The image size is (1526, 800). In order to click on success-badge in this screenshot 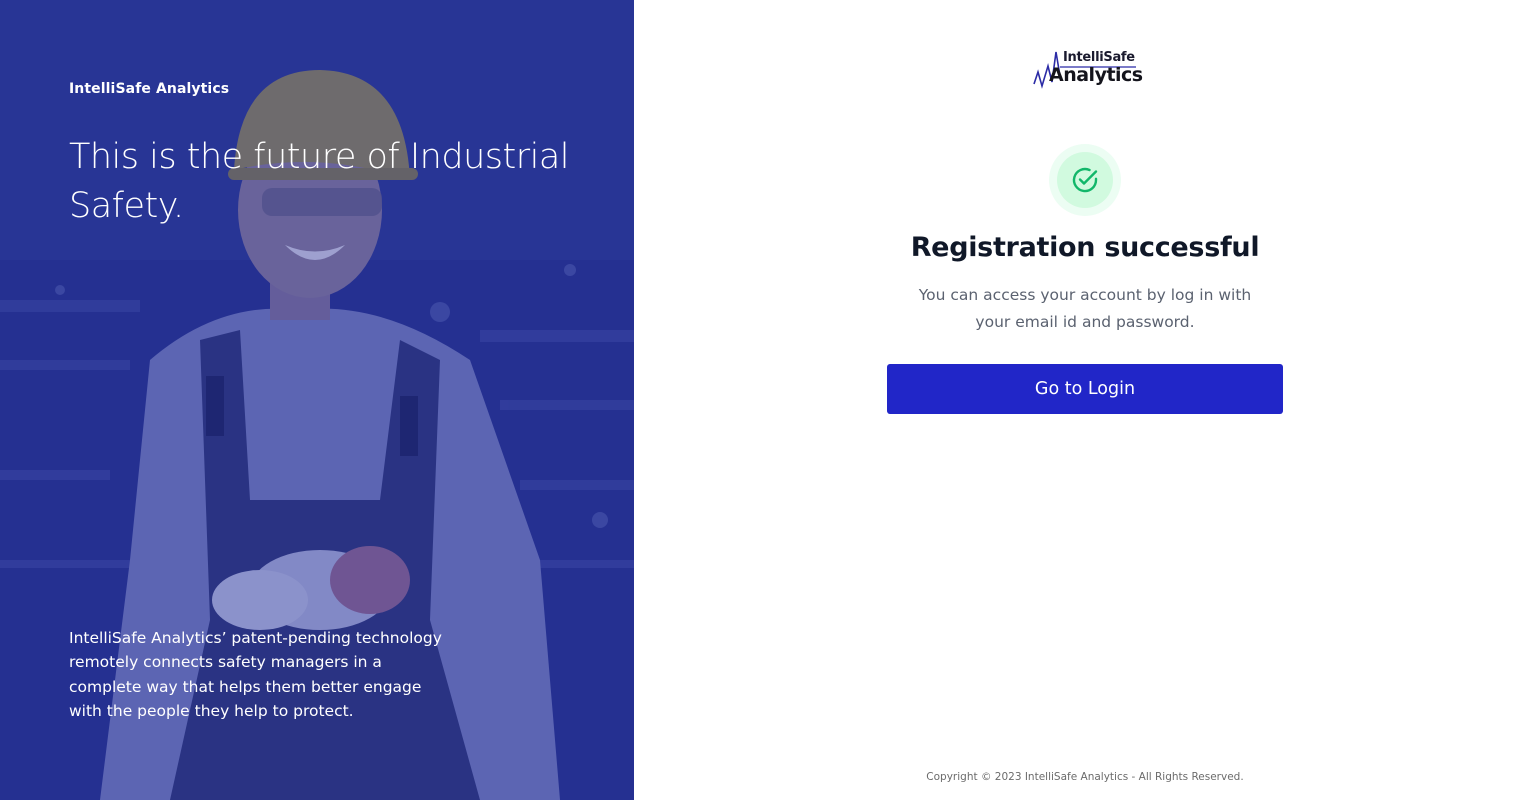, I will do `click(1085, 180)`.